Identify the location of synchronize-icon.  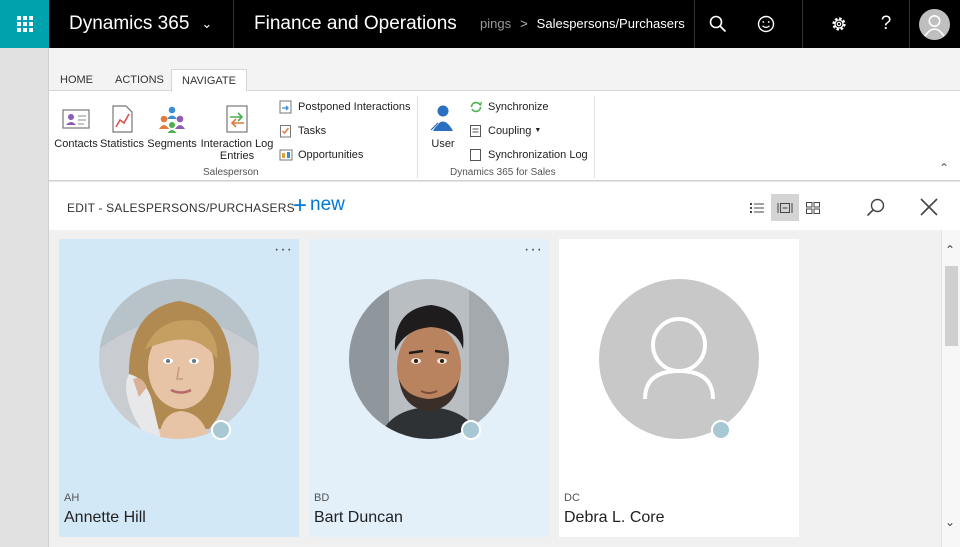
(476, 107).